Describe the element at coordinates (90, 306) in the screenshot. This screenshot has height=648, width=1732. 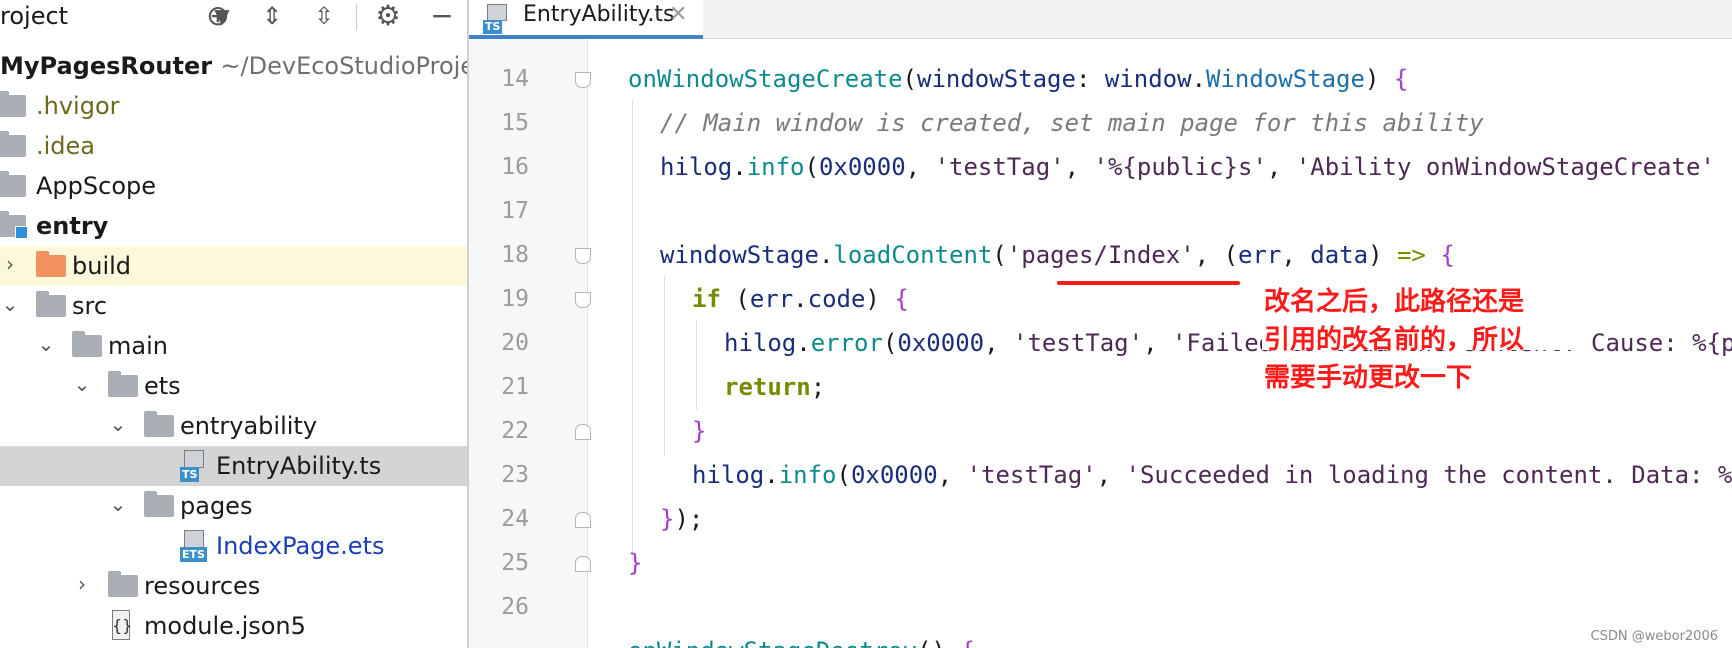
I see `tree-item-label: src` at that location.